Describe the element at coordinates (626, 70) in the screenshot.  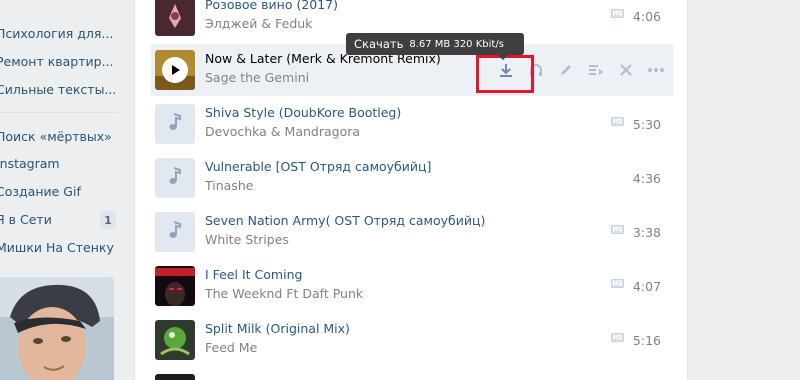
I see `close-icon` at that location.